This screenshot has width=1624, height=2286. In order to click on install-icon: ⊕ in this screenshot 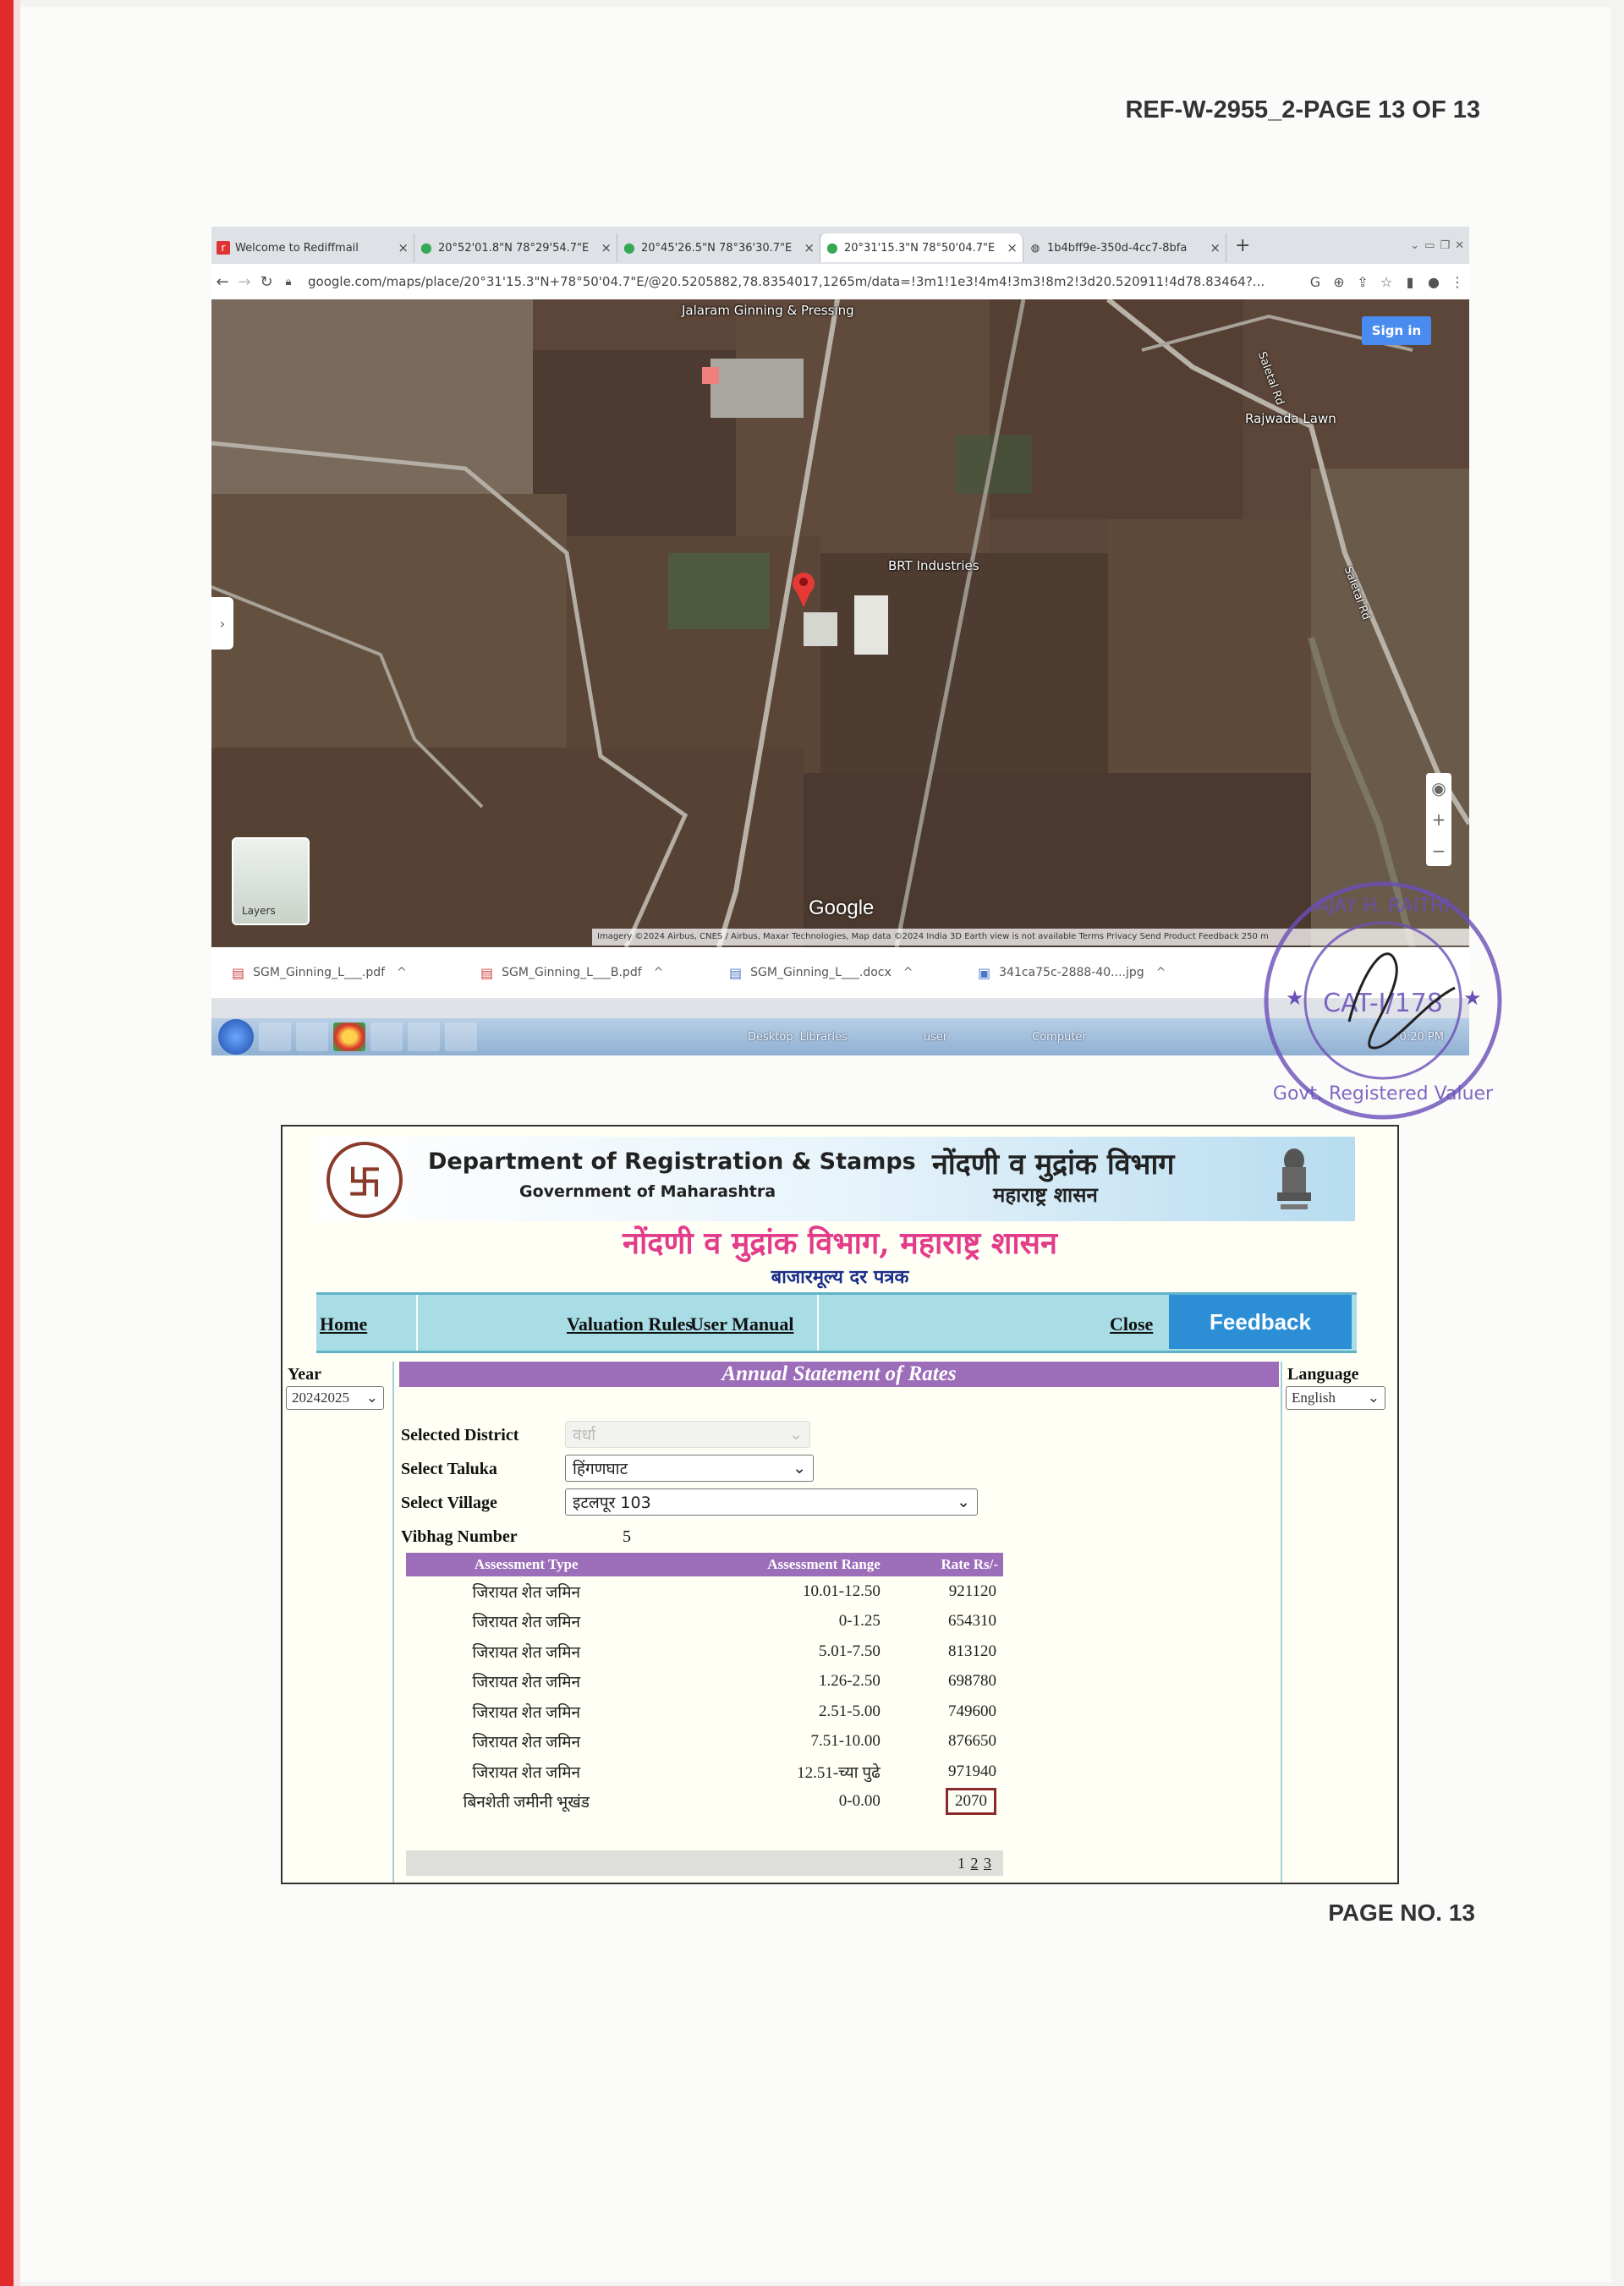, I will do `click(1339, 282)`.